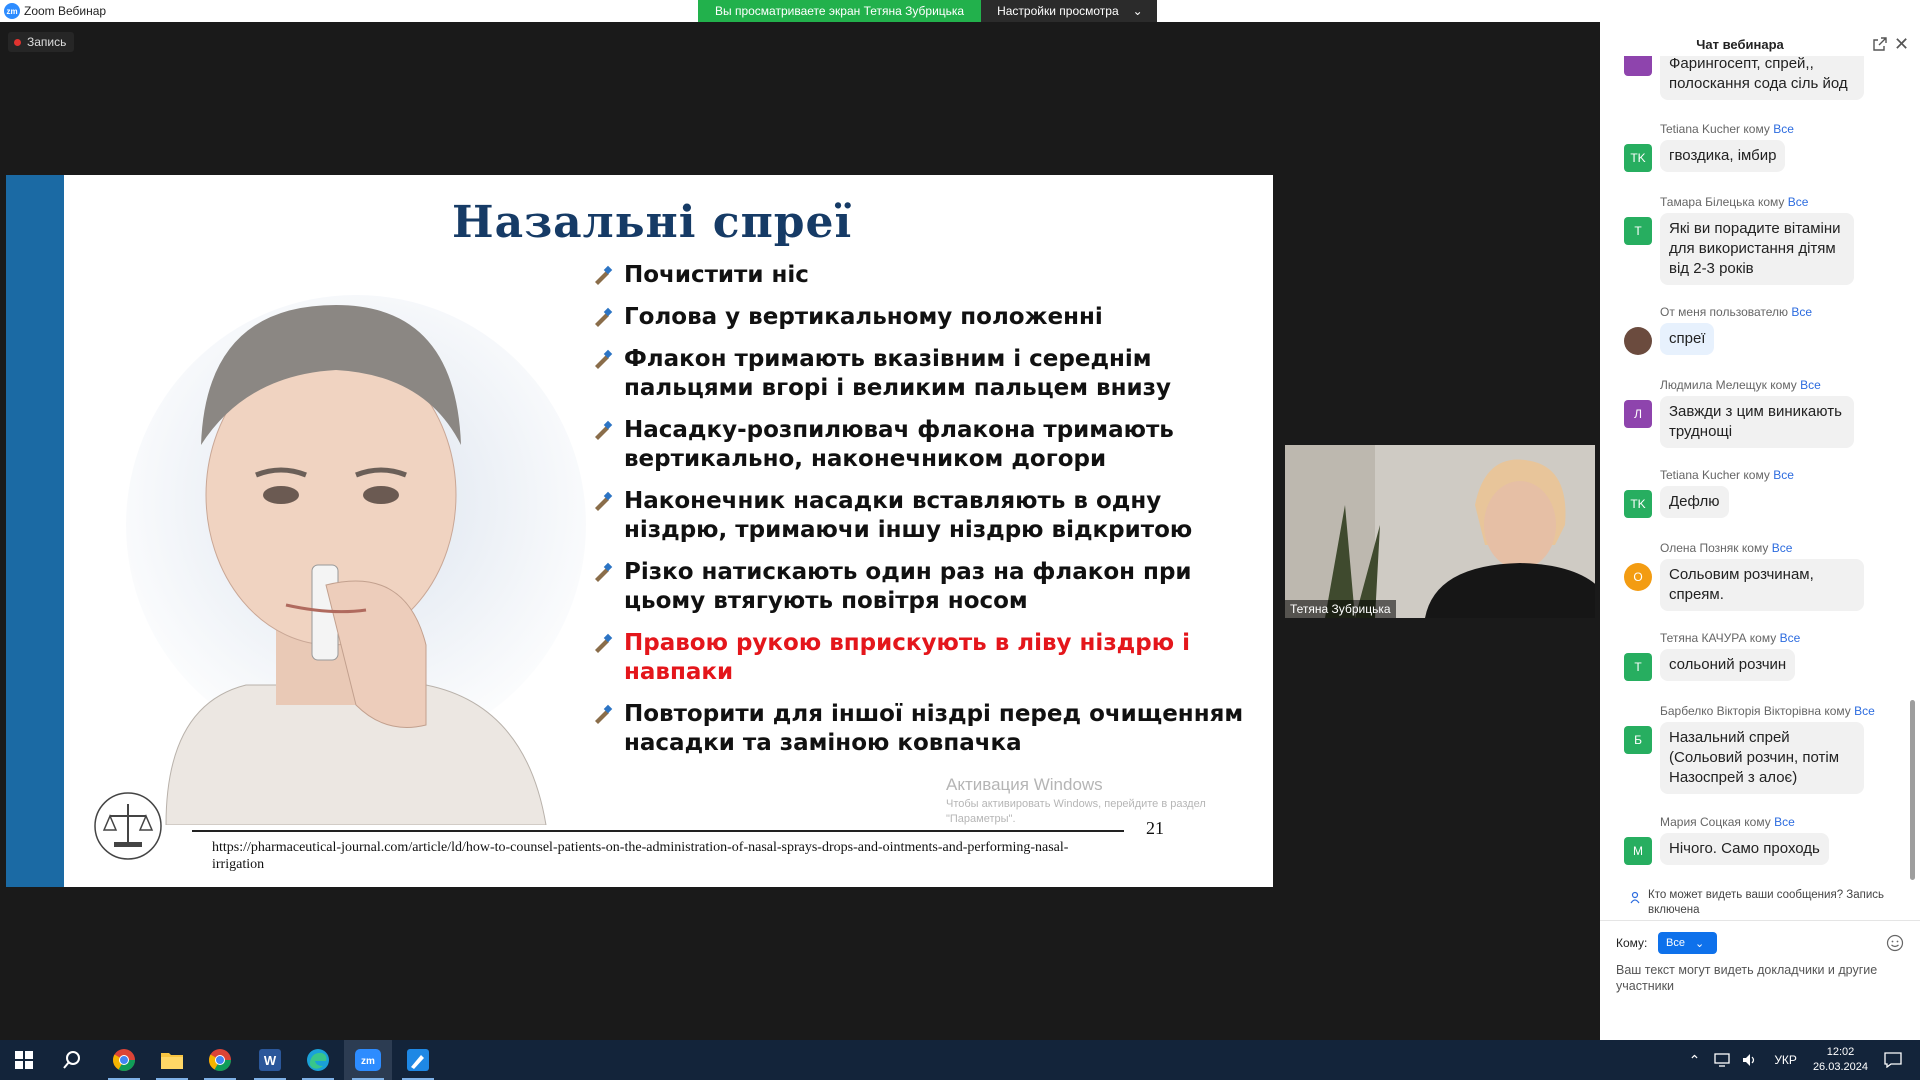 This screenshot has height=1080, width=1920. I want to click on footer-divider, so click(658, 831).